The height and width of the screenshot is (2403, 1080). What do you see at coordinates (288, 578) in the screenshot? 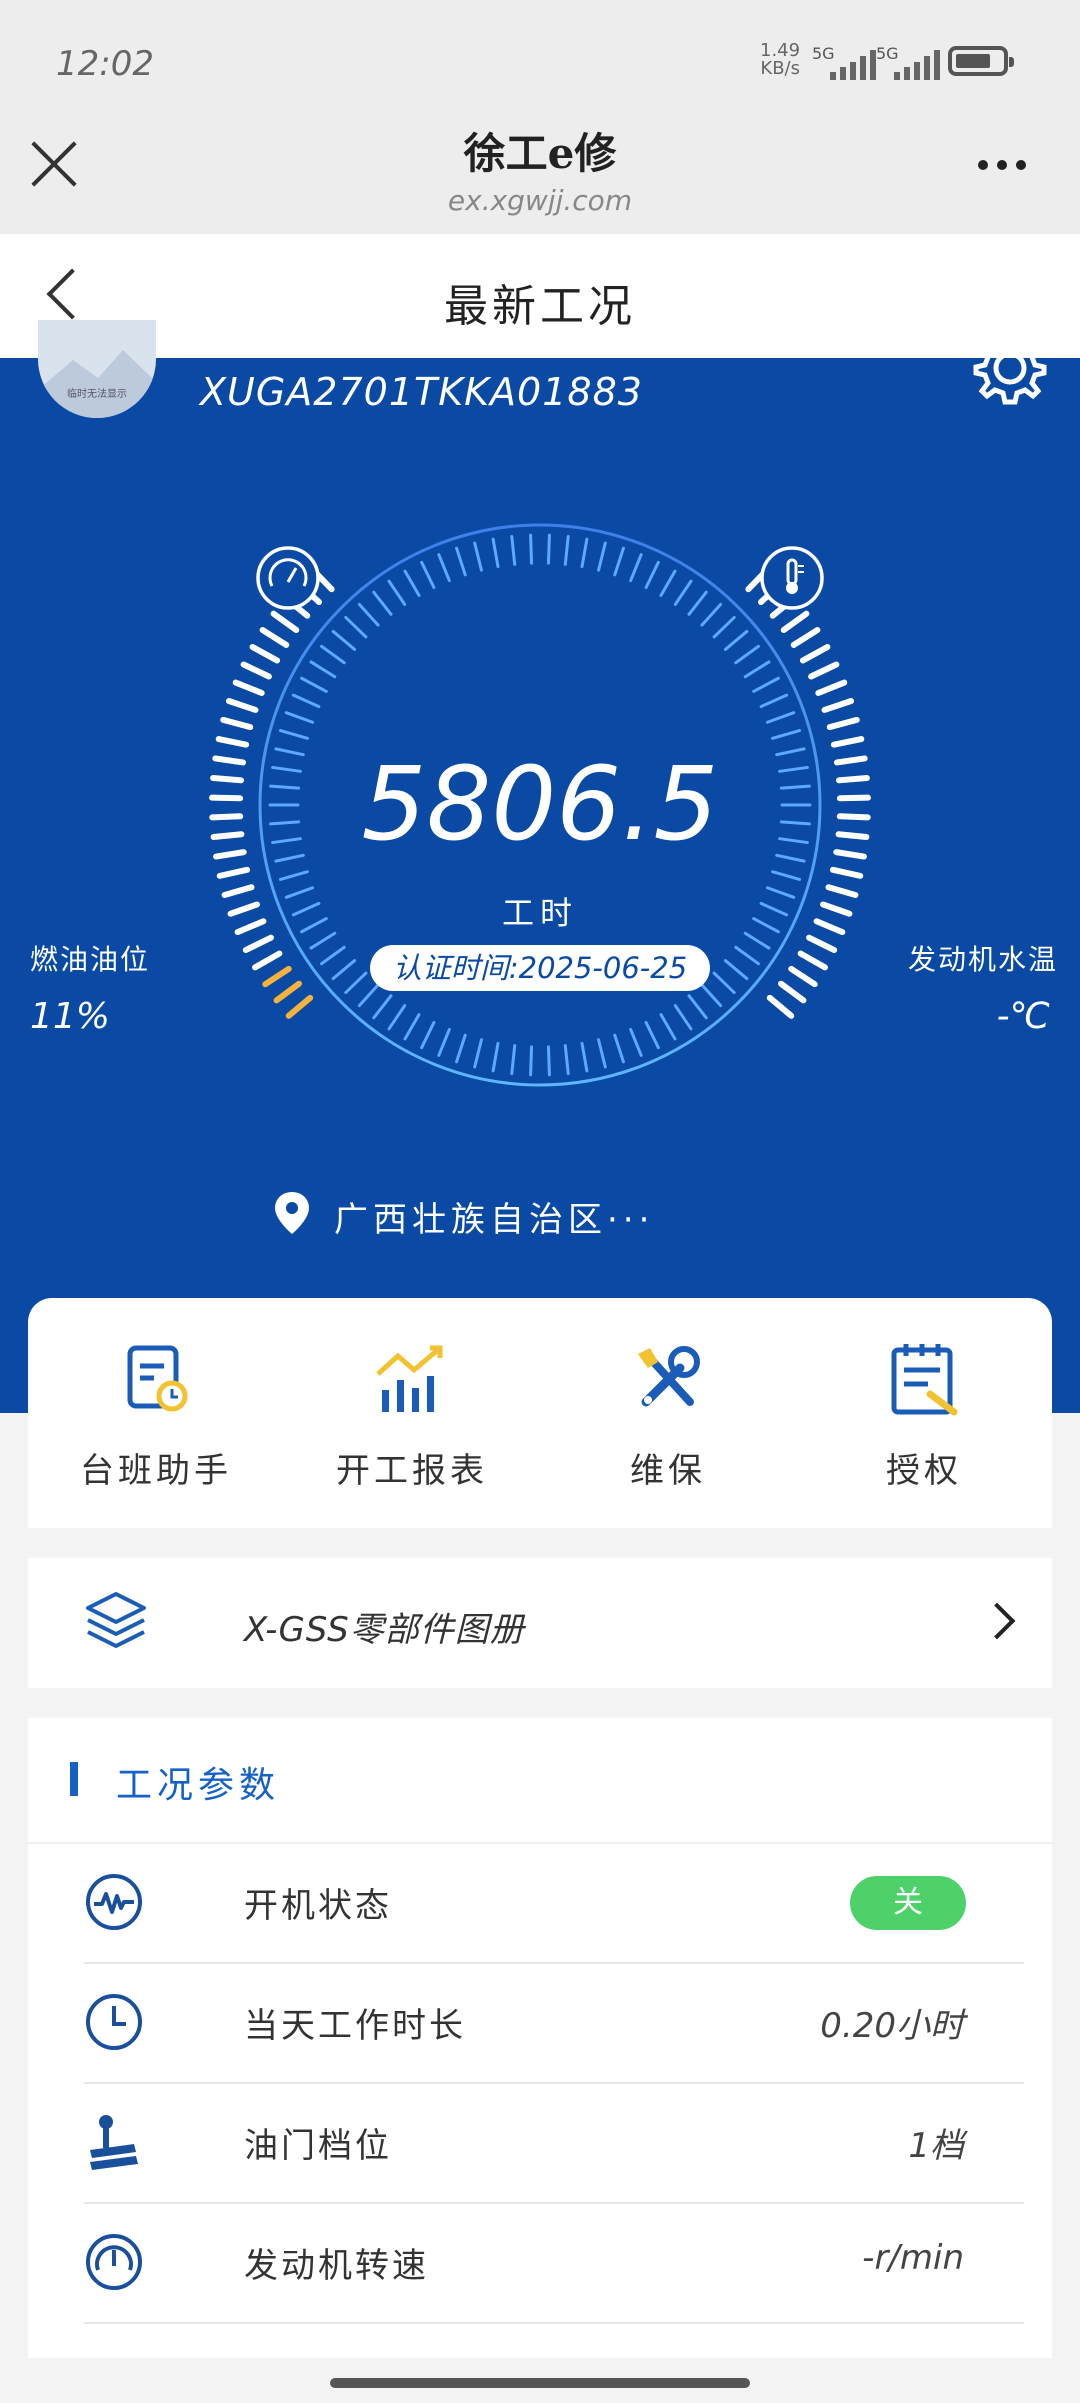
I see `fuel-gauge-icon` at bounding box center [288, 578].